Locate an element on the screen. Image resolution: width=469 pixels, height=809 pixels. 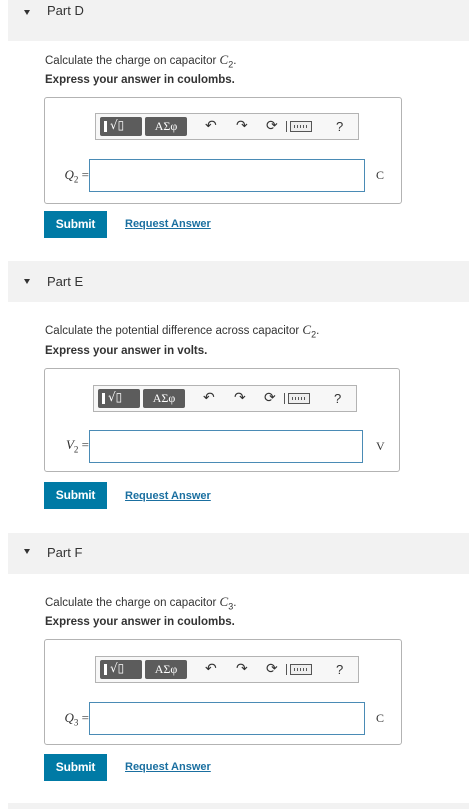
unit-label: V is located at coordinates (380, 446).